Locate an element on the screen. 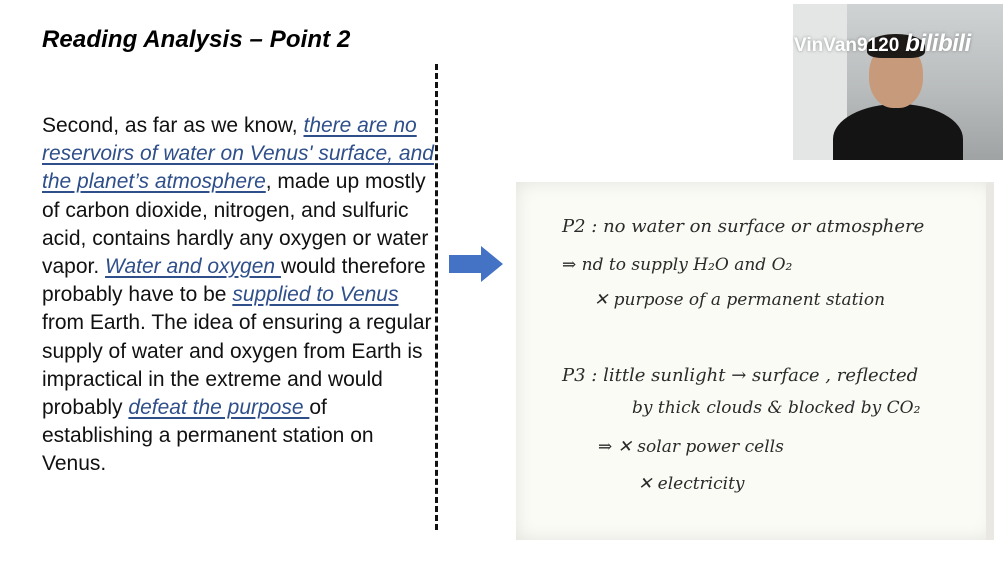 The image size is (1008, 561). note-line: ✕ purpose of a permanent station is located at coordinates (740, 300).